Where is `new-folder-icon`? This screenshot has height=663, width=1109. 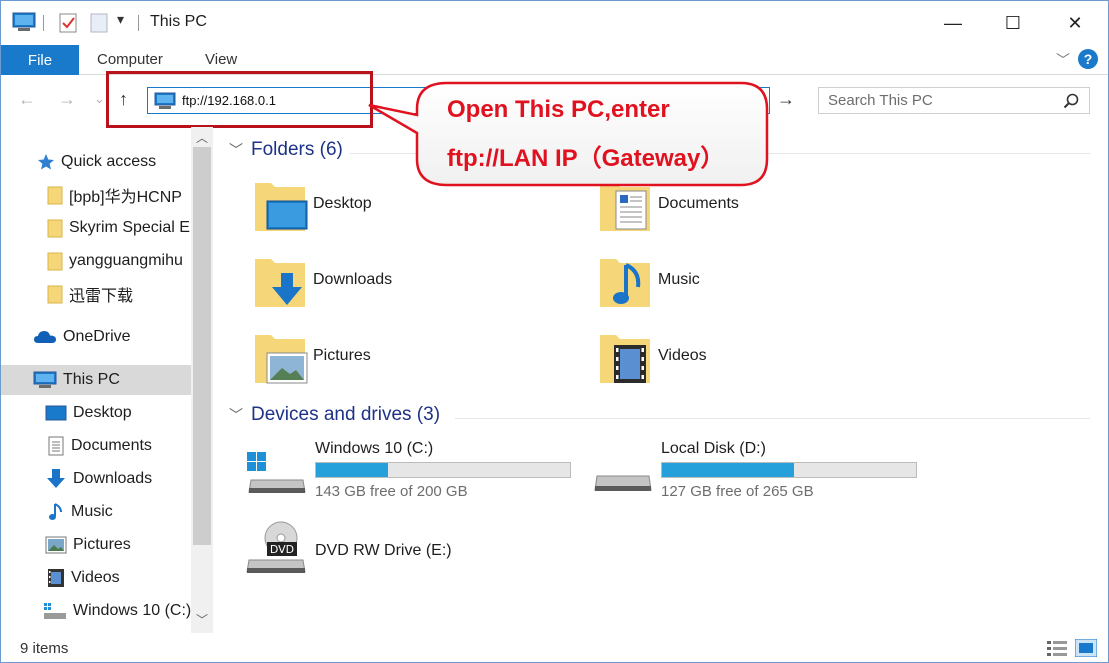
new-folder-icon is located at coordinates (99, 23).